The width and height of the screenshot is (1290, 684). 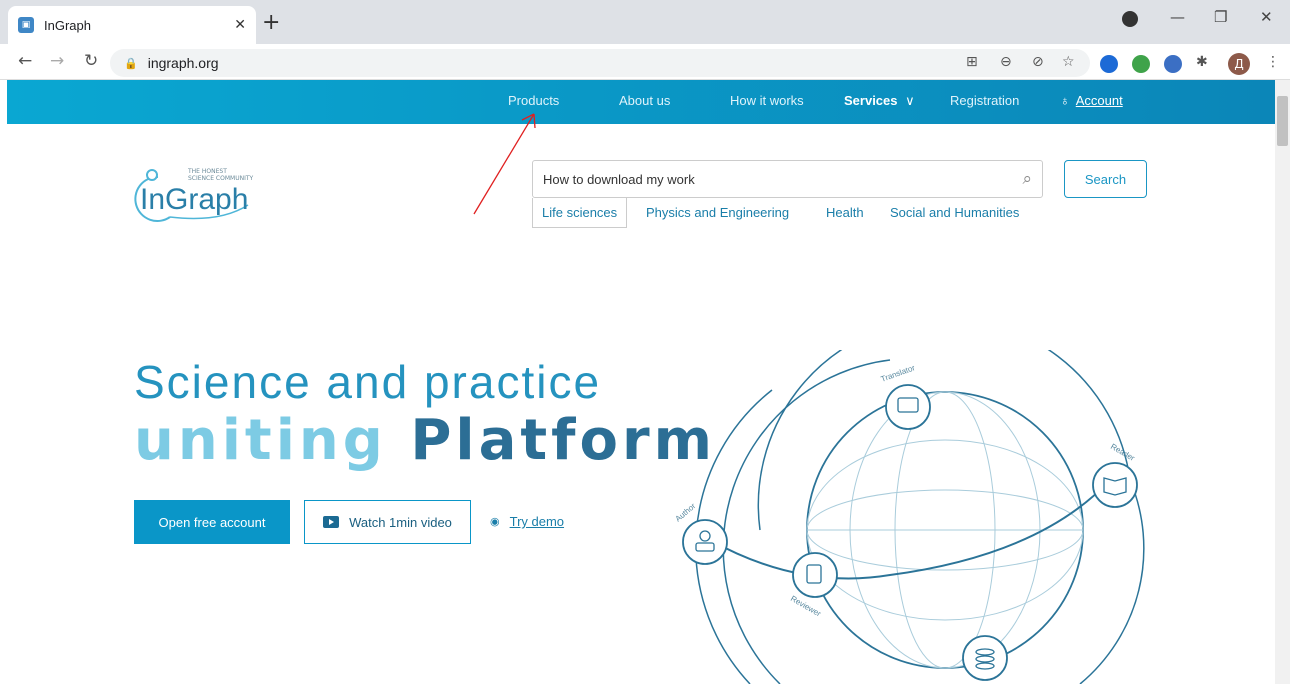 I want to click on open-free-account-button: Open free account, so click(x=212, y=522).